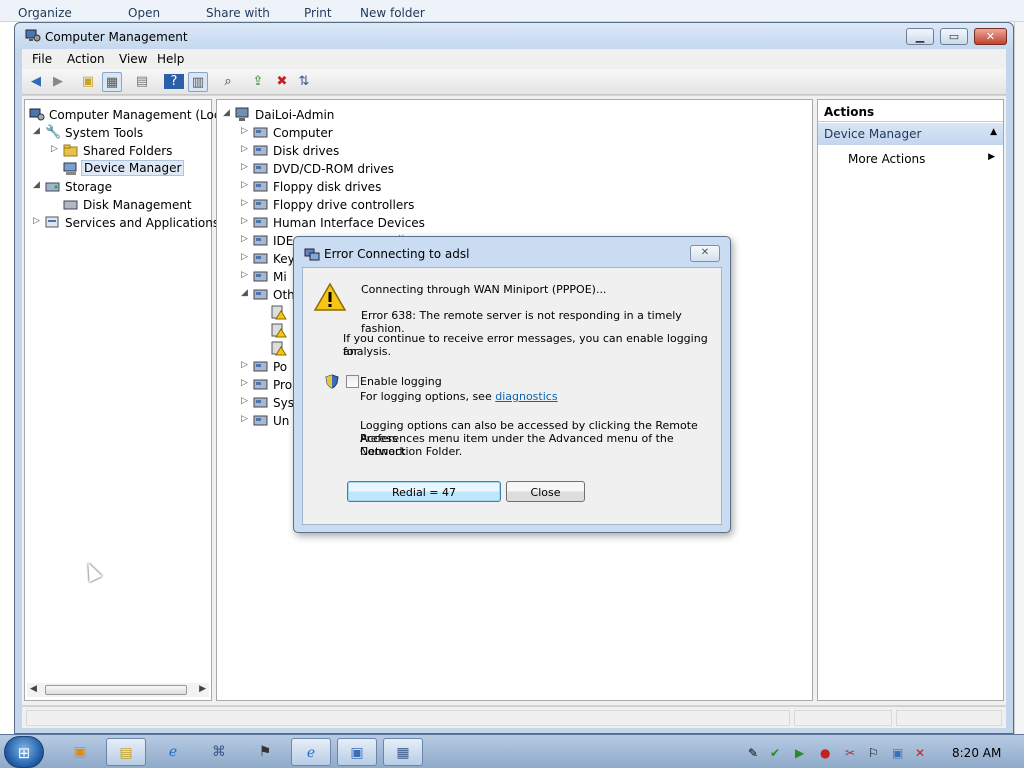 The height and width of the screenshot is (768, 1024). What do you see at coordinates (949, 718) in the screenshot?
I see `status-segment` at bounding box center [949, 718].